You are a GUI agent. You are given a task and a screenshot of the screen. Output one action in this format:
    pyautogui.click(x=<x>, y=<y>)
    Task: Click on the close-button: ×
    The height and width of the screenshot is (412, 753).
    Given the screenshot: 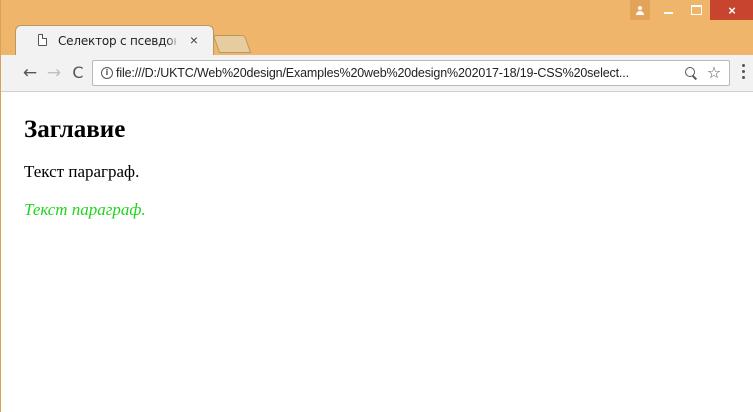 What is the action you would take?
    pyautogui.click(x=731, y=10)
    